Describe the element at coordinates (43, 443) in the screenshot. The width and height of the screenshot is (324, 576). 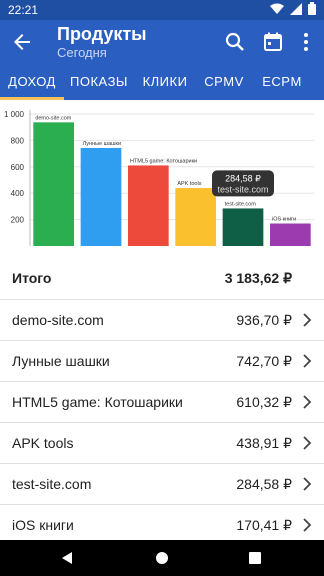
I see `item-label: APK tools` at that location.